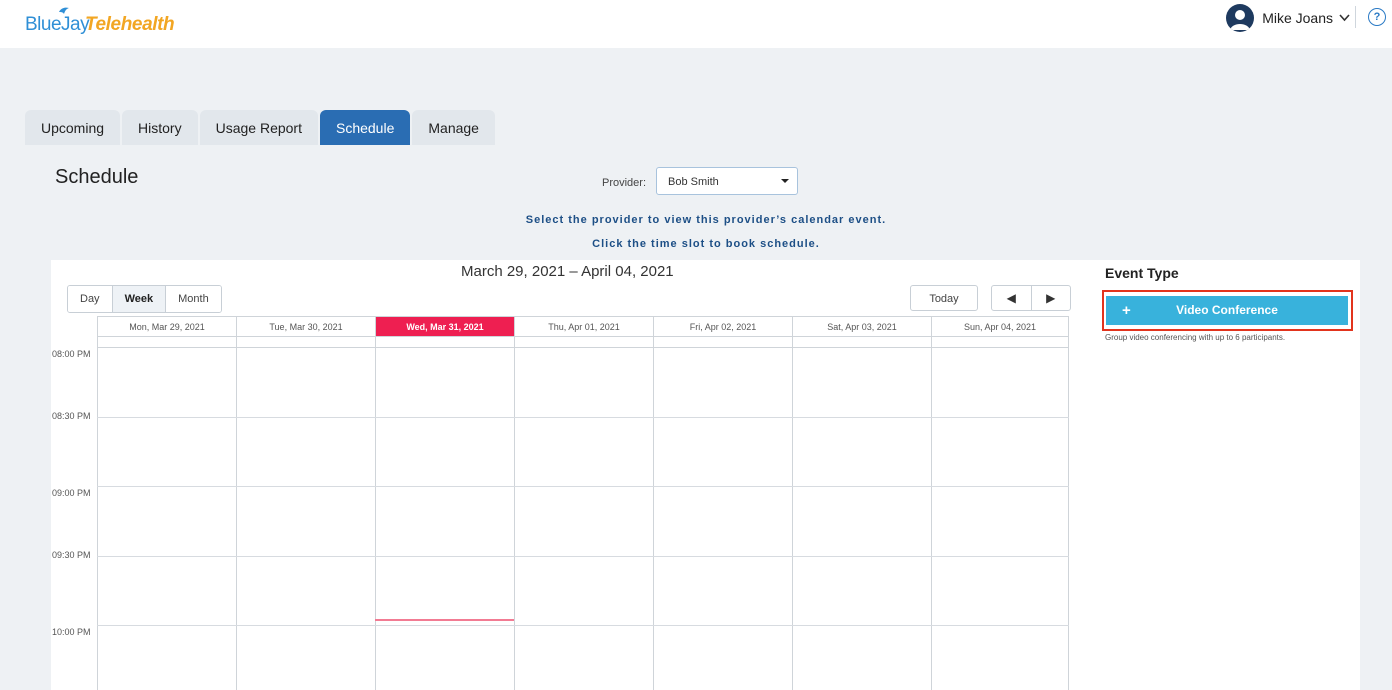  What do you see at coordinates (583, 326) in the screenshot?
I see `day-header-thu: Thu, Apr 01, 2021` at bounding box center [583, 326].